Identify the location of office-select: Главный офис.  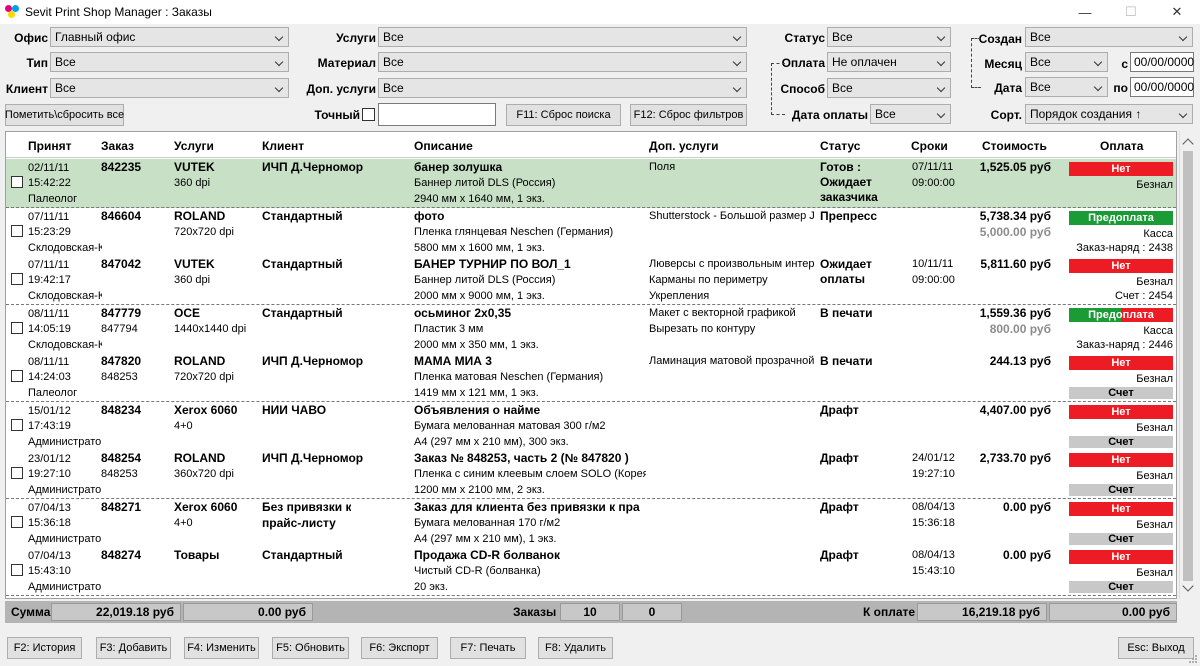
(169, 37).